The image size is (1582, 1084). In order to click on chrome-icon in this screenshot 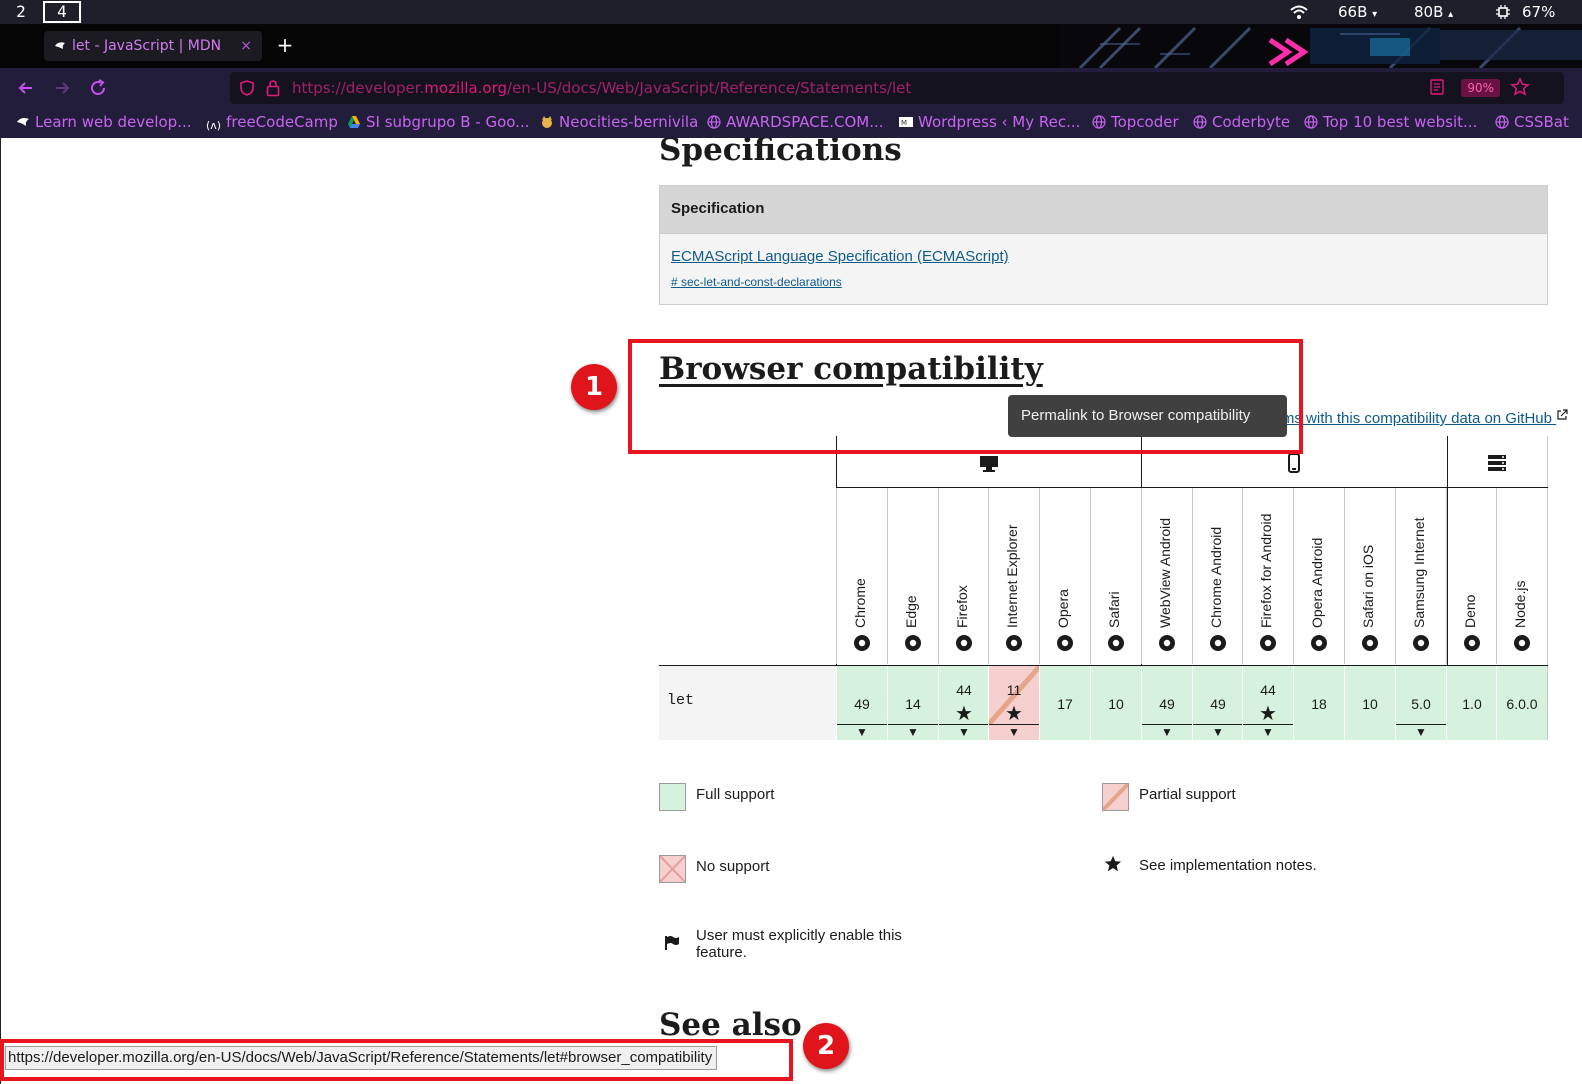, I will do `click(862, 643)`.